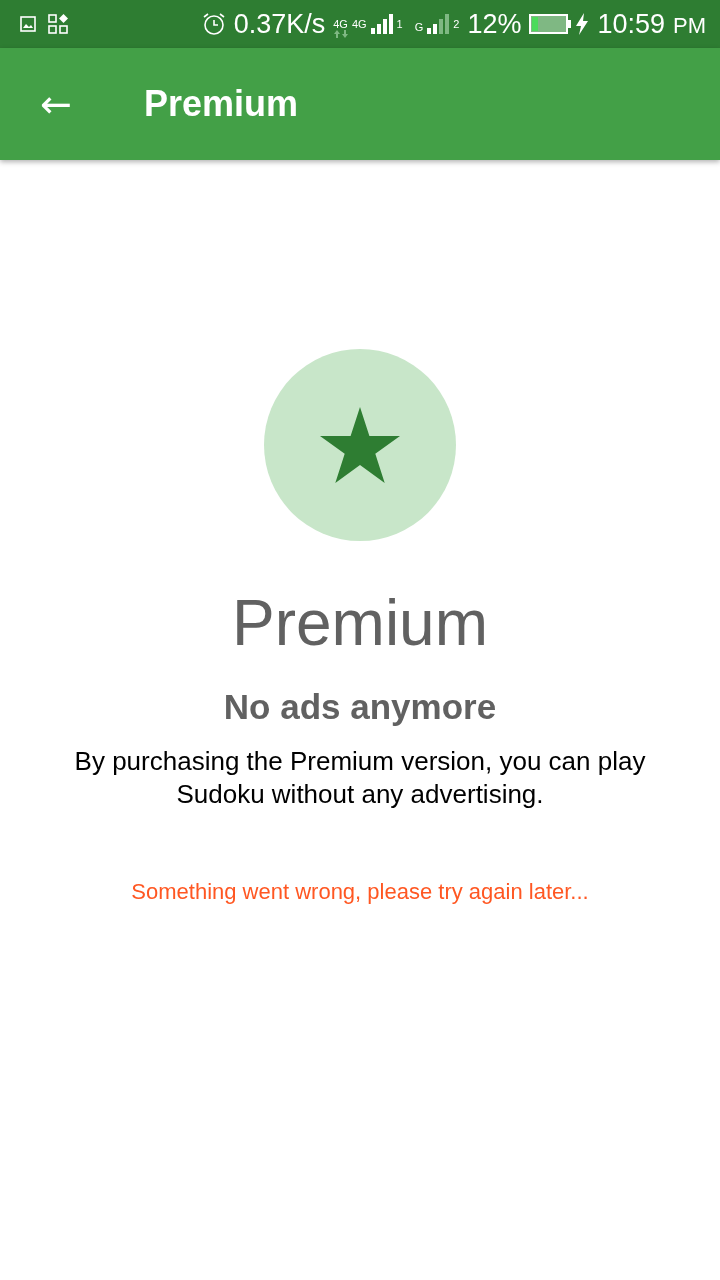 This screenshot has height=1280, width=720. What do you see at coordinates (56, 104) in the screenshot?
I see `back-button: ←` at bounding box center [56, 104].